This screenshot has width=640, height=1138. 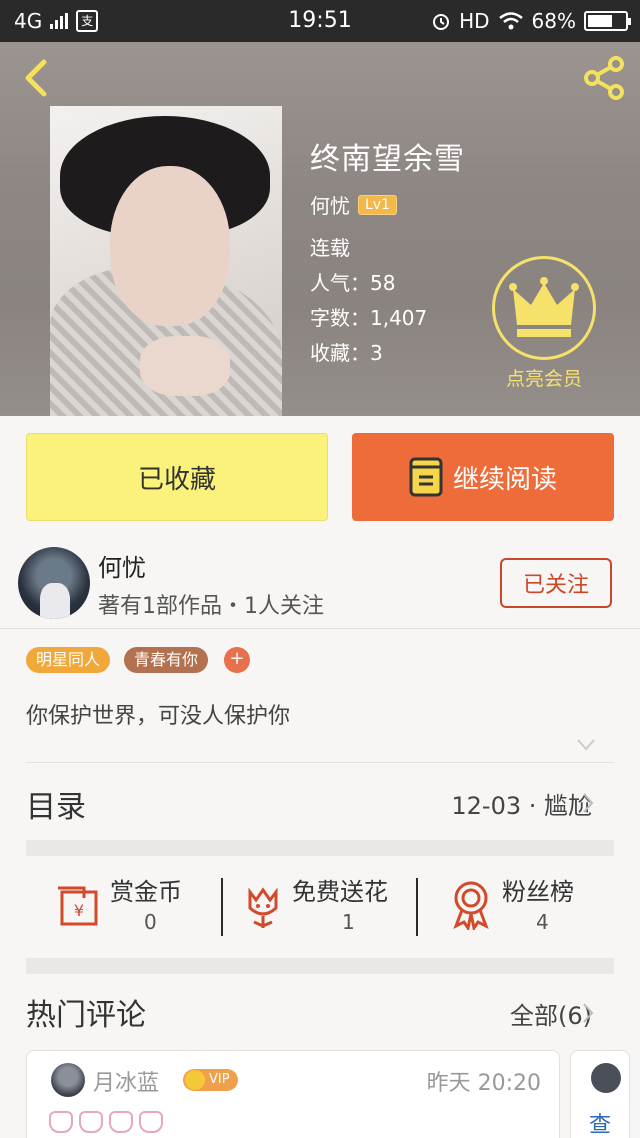 What do you see at coordinates (263, 907) in the screenshot?
I see `flower-icon` at bounding box center [263, 907].